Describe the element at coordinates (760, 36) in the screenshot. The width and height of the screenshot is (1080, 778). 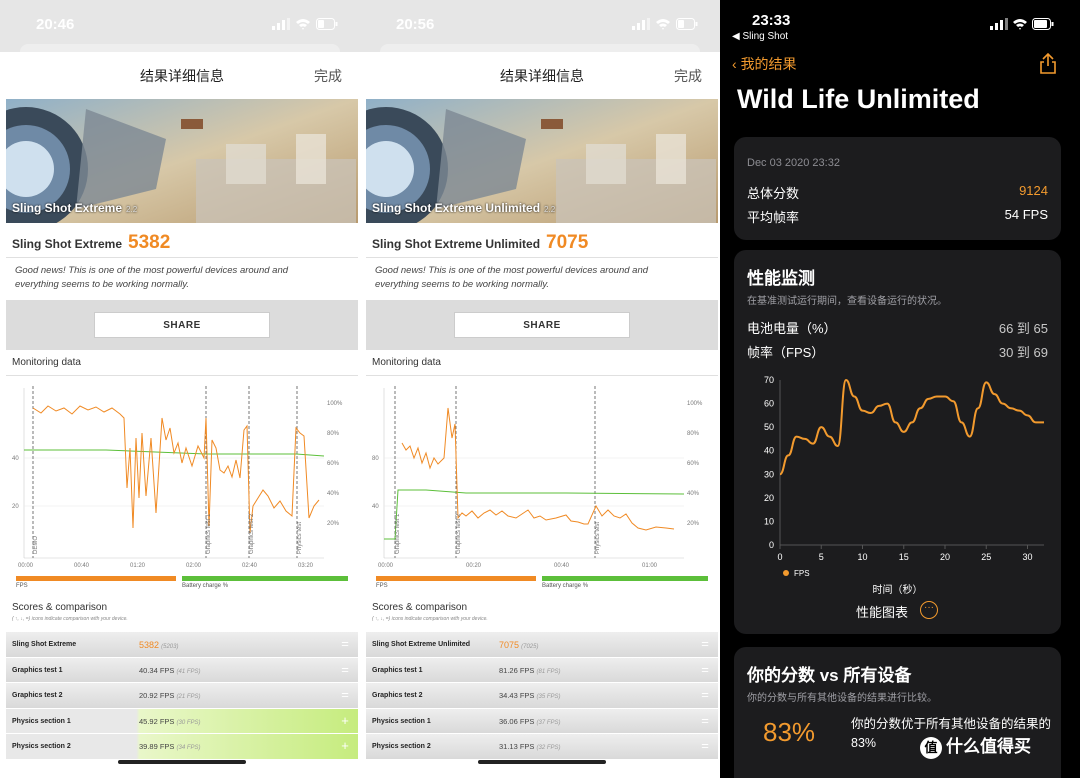
I see `back-to-app-link: ◀ Sling Shot` at that location.